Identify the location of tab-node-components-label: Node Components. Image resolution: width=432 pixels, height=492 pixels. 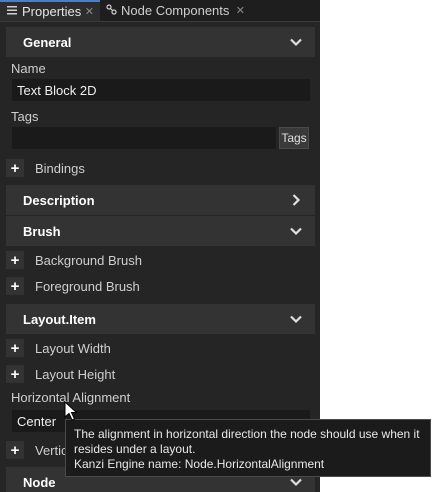
(175, 10).